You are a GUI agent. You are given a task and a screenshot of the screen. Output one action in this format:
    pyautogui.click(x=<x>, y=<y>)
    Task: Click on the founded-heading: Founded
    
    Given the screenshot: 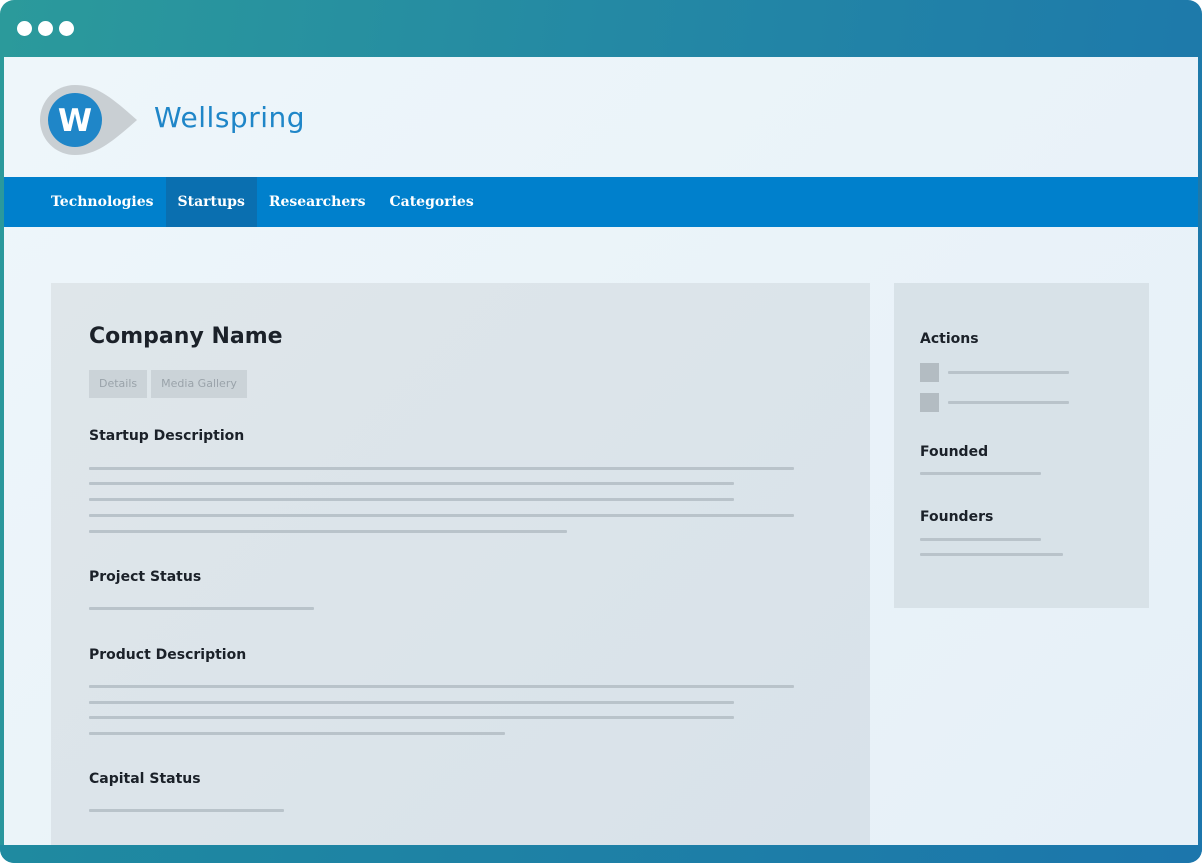 What is the action you would take?
    pyautogui.click(x=954, y=452)
    